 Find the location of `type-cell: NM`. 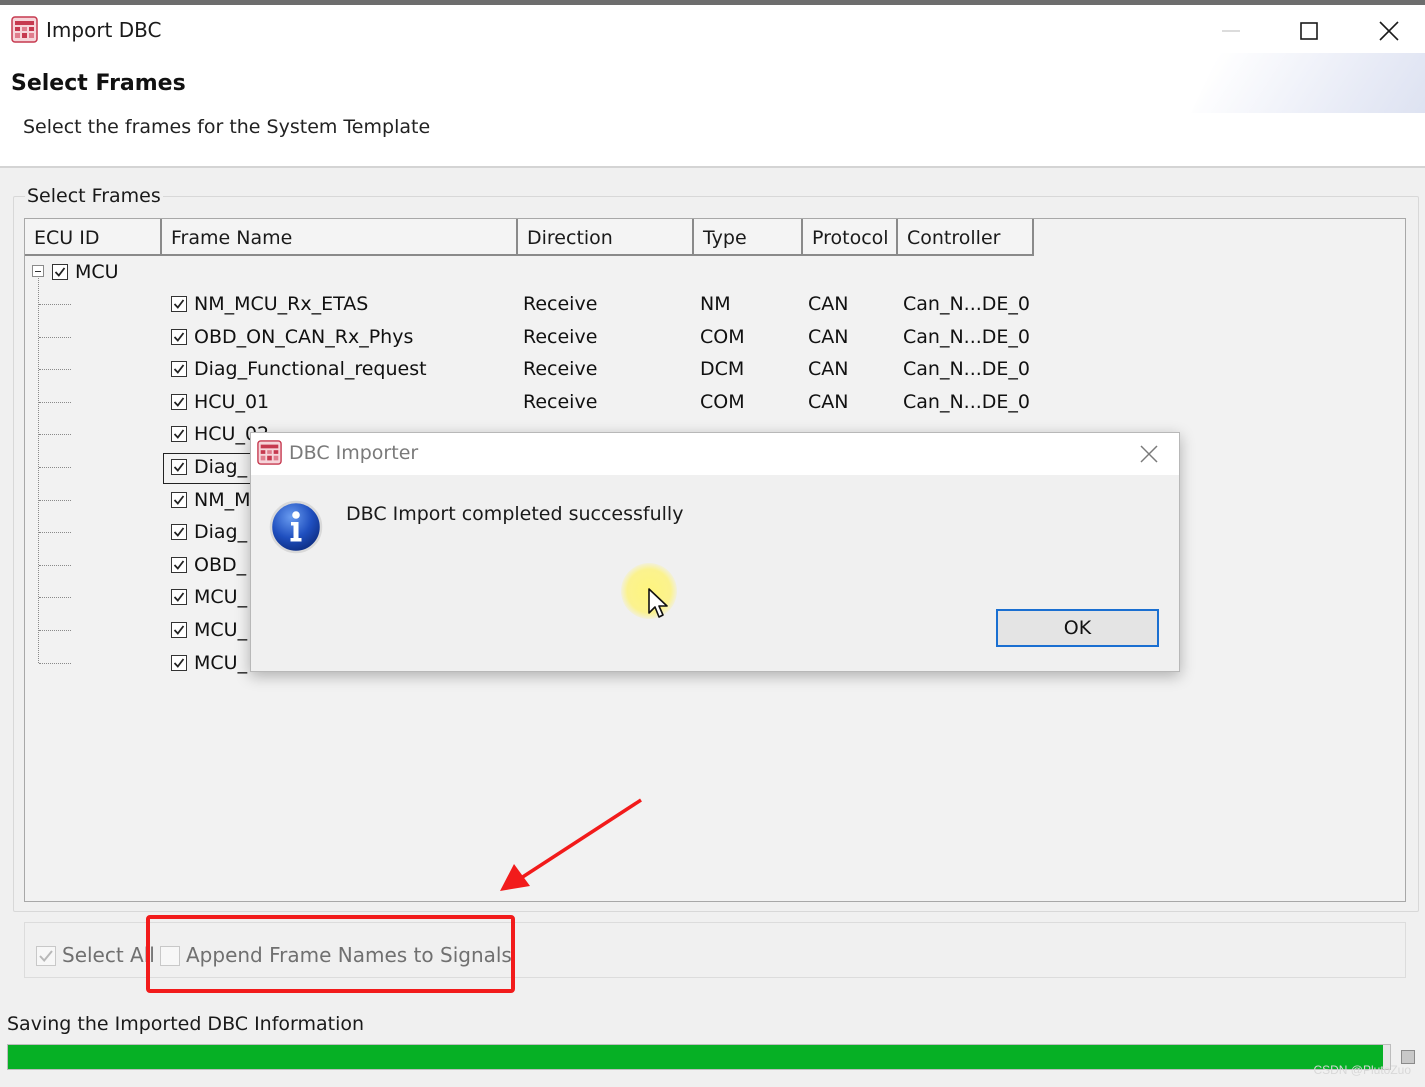

type-cell: NM is located at coordinates (715, 304).